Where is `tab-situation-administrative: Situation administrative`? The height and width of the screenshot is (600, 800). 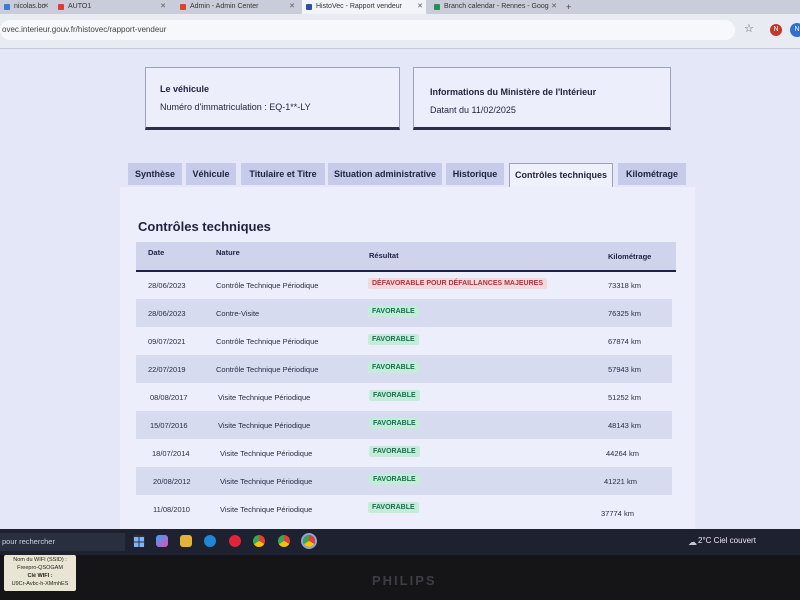
tab-situation-administrative: Situation administrative is located at coordinates (385, 174).